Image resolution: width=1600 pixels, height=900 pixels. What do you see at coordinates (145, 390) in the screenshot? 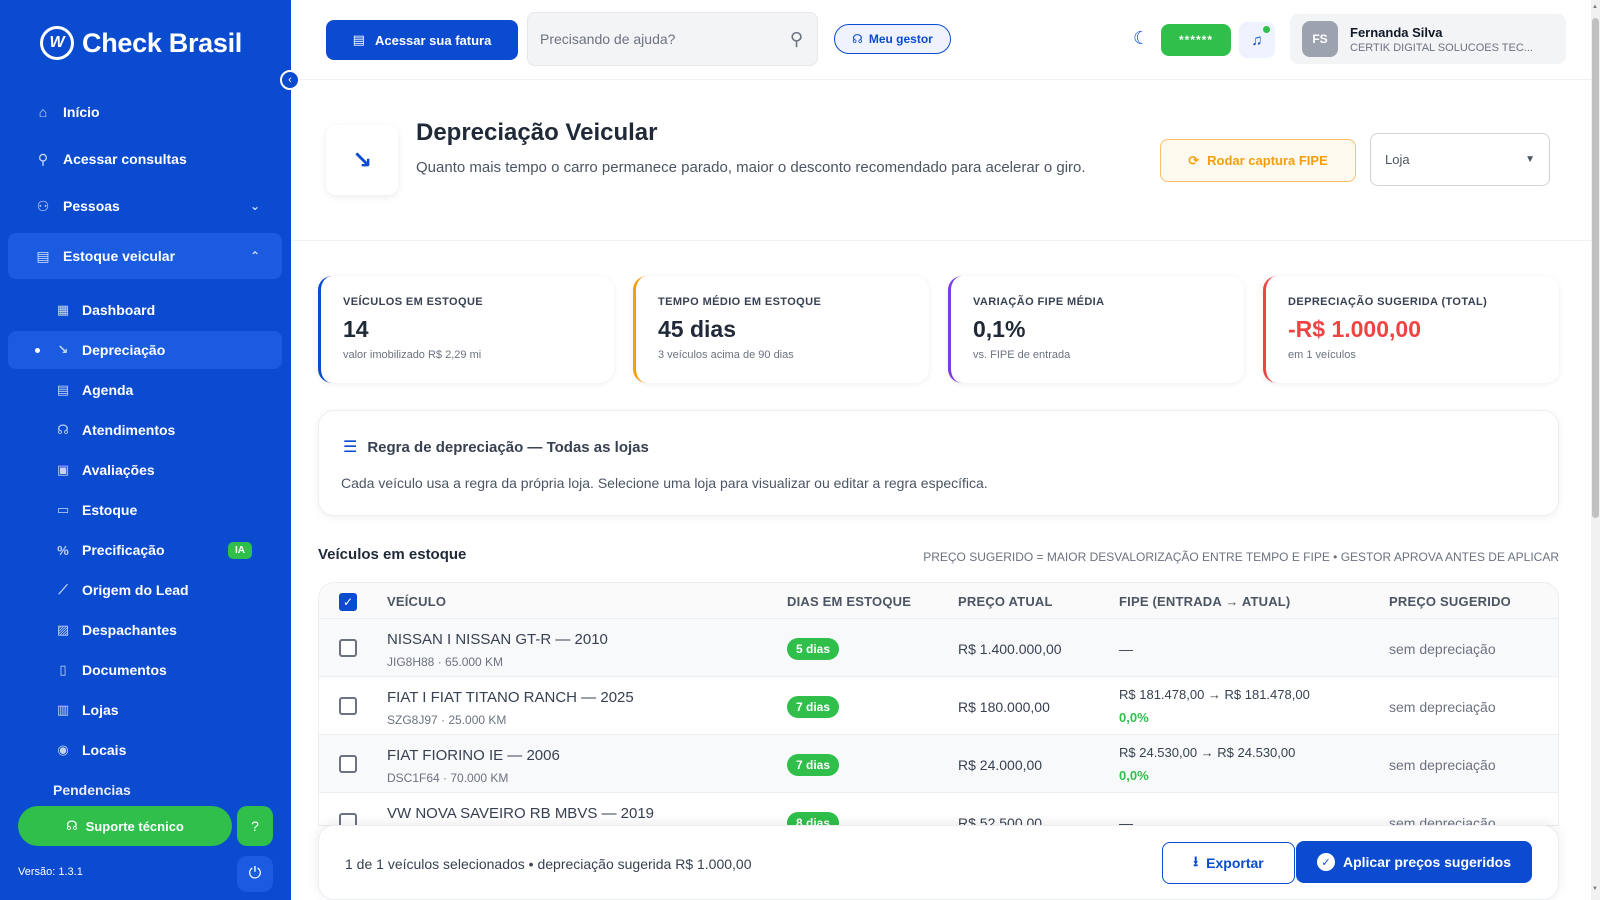
I see `sidebar-item-agenda: ▤ Agenda` at bounding box center [145, 390].